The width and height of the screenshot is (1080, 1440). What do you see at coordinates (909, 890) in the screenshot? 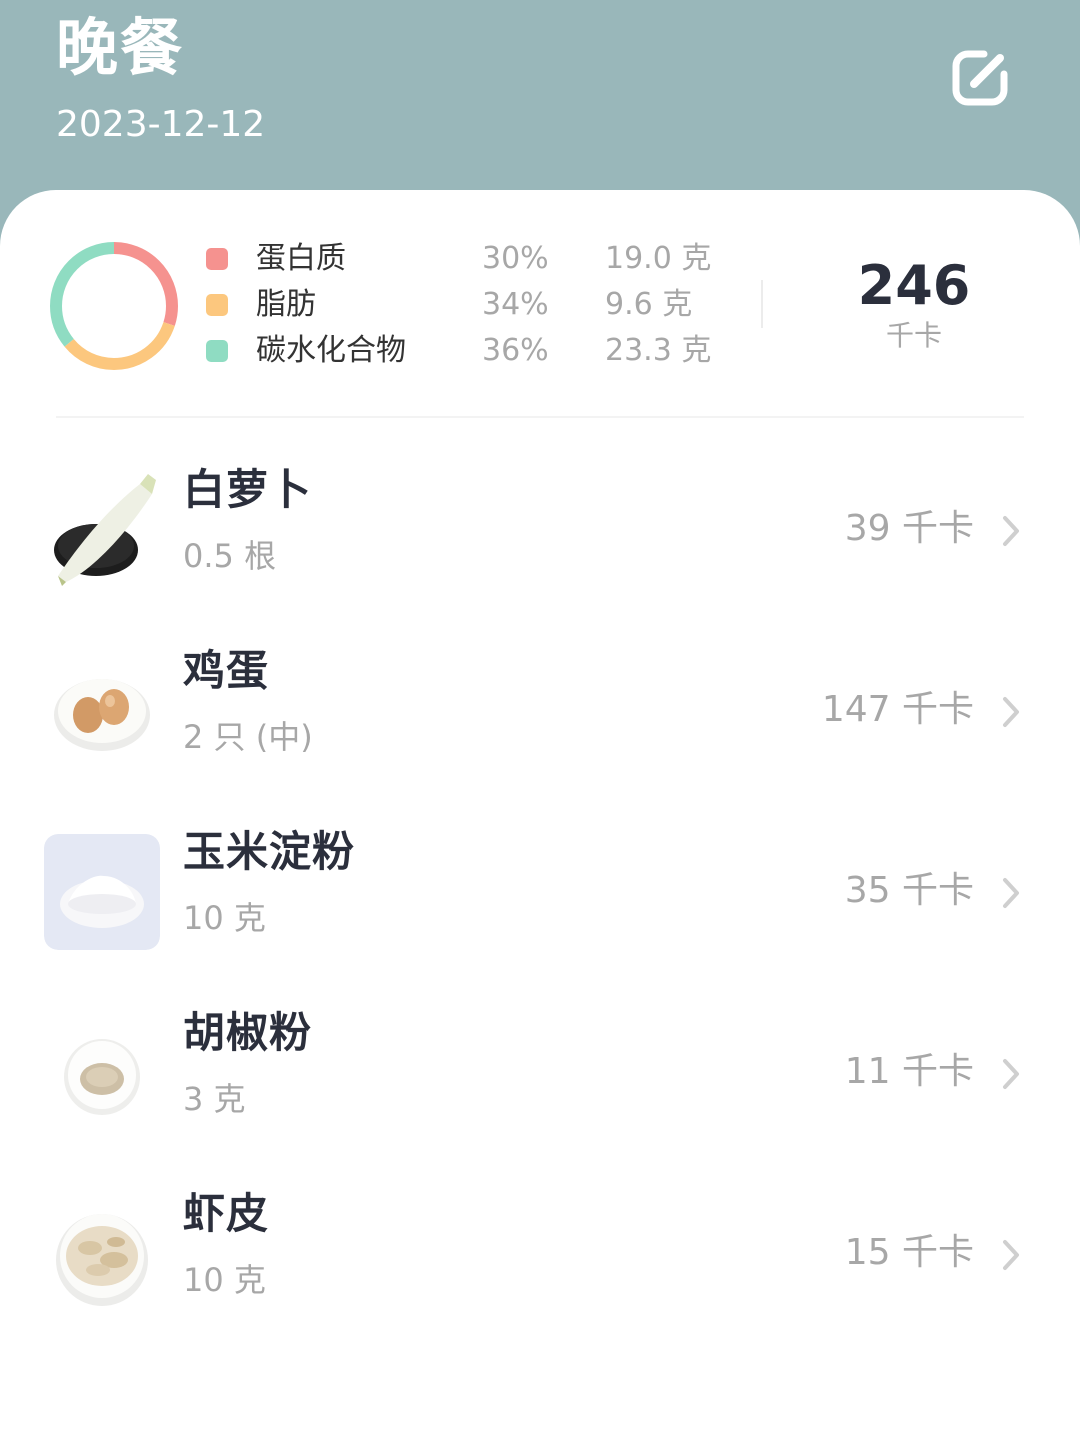
I see `food-calories: 35 千卡` at bounding box center [909, 890].